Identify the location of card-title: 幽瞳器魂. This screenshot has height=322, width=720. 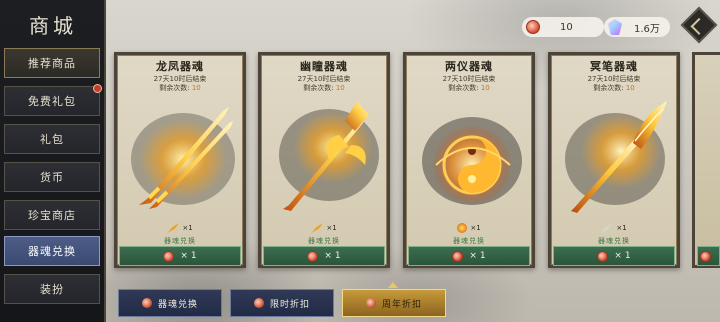
(324, 66).